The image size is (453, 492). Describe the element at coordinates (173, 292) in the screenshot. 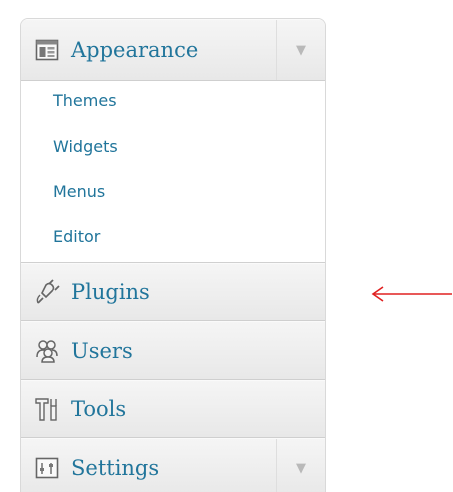

I see `menu-item-plugins: Plugins` at that location.